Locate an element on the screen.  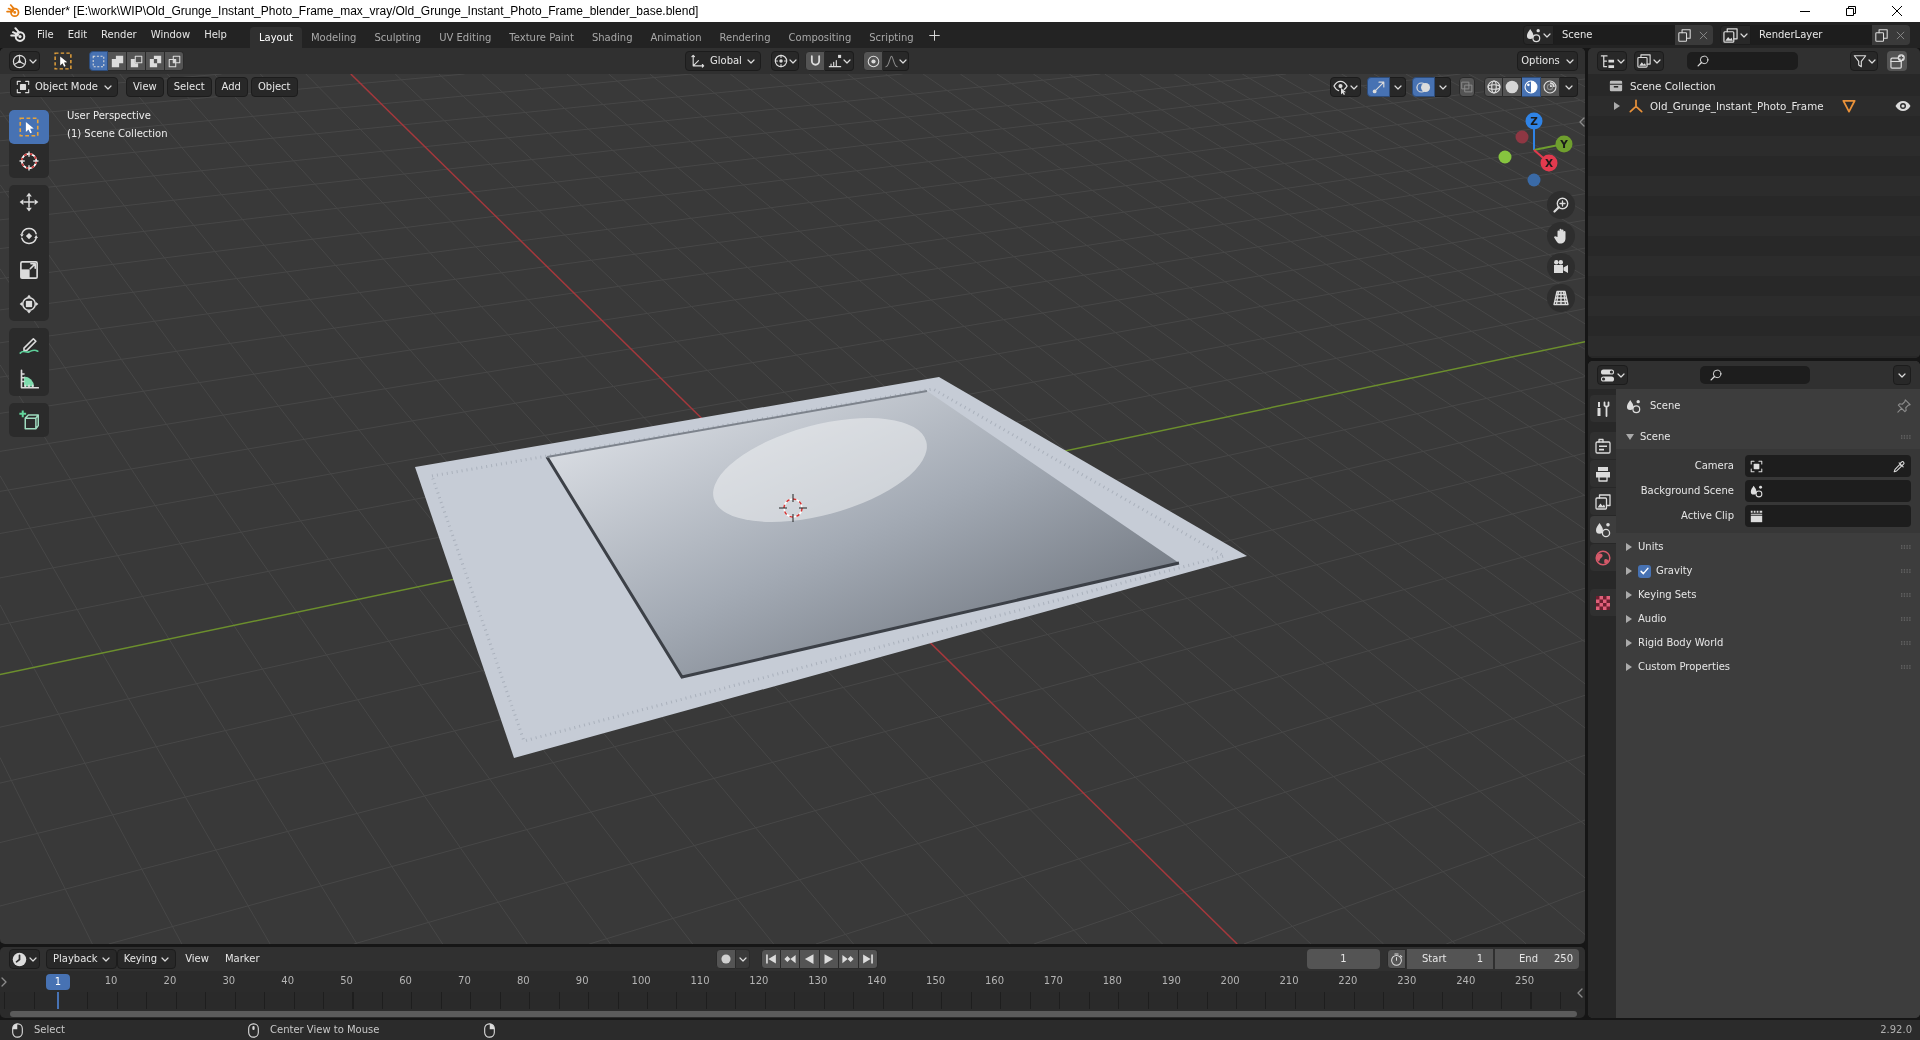
header-menu: Select is located at coordinates (189, 87).